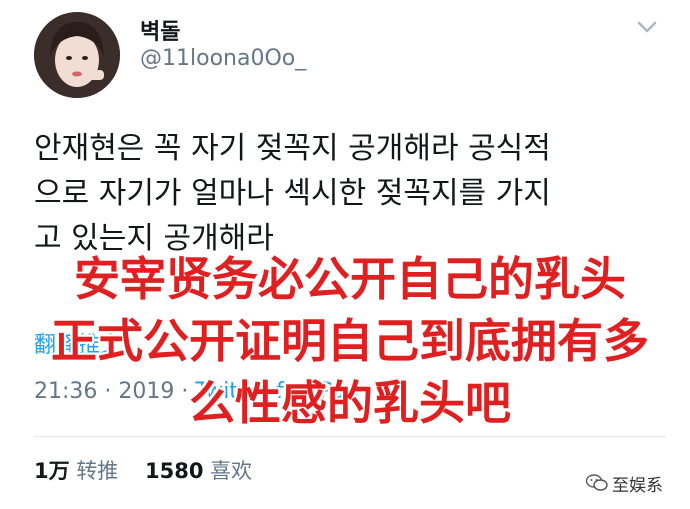  Describe the element at coordinates (350, 279) in the screenshot. I see `caption-line: 安宰贤务必公开自己的乳头` at that location.